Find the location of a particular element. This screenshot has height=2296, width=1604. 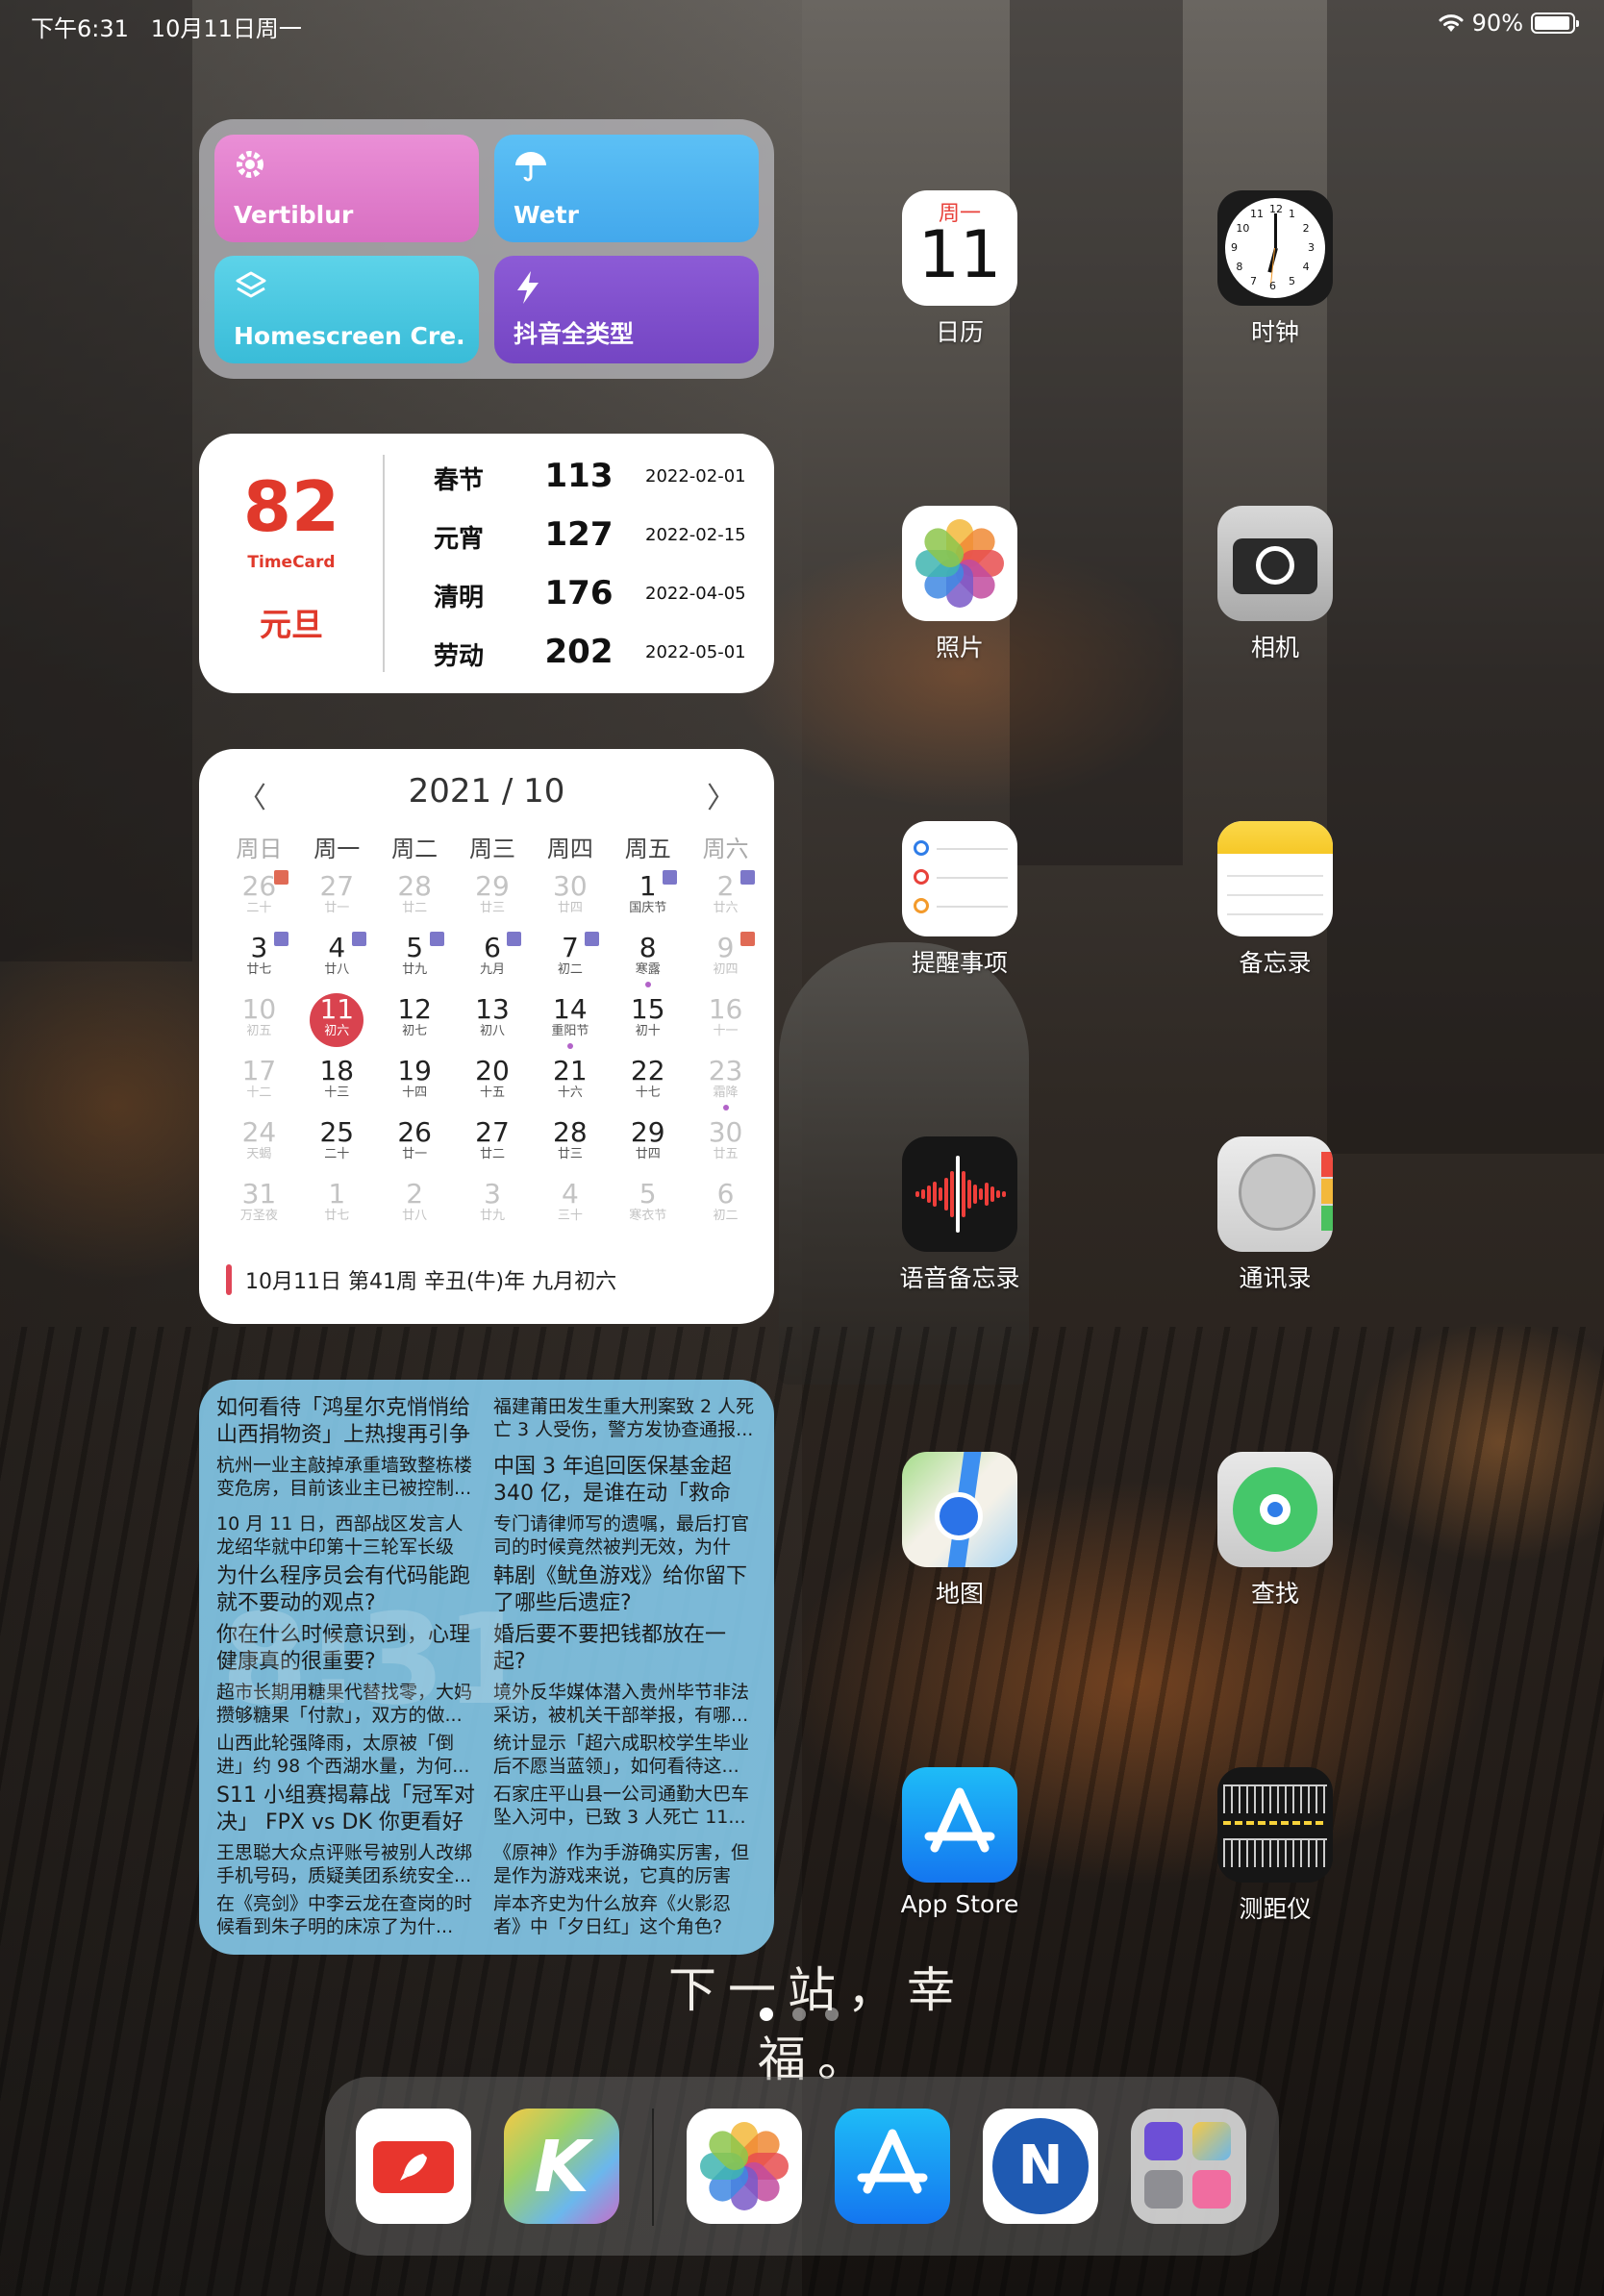

news-headline: S11 小组赛揭幕战「冠军对决」 FPX vs DK 你更看好谁? is located at coordinates (348, 1809).